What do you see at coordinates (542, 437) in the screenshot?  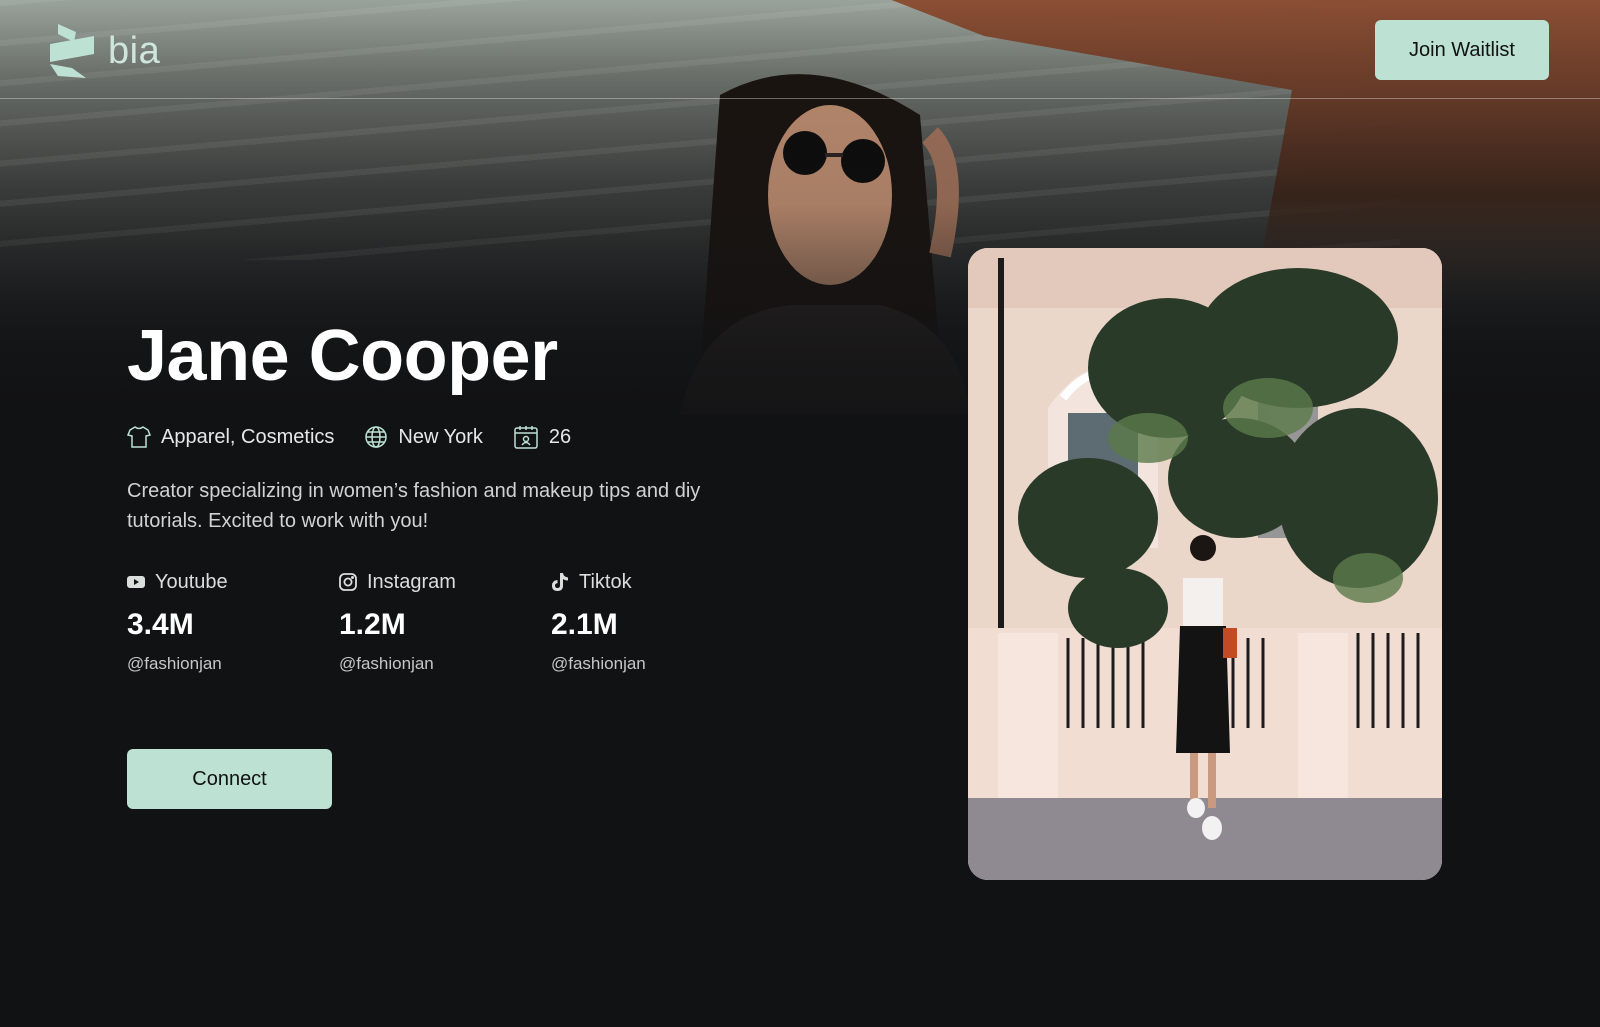 I see `meta-age: 26` at bounding box center [542, 437].